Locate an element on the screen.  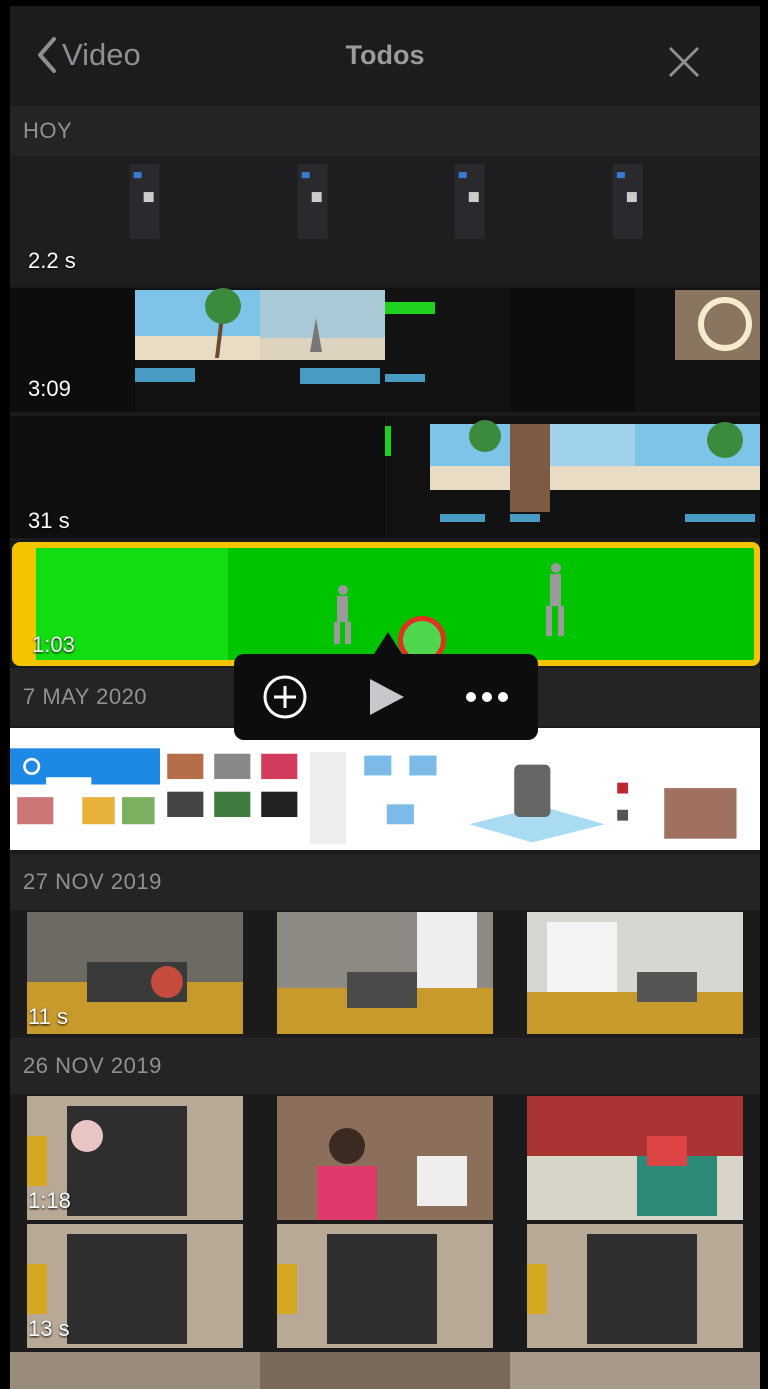
page-title: Todos is located at coordinates (385, 55).